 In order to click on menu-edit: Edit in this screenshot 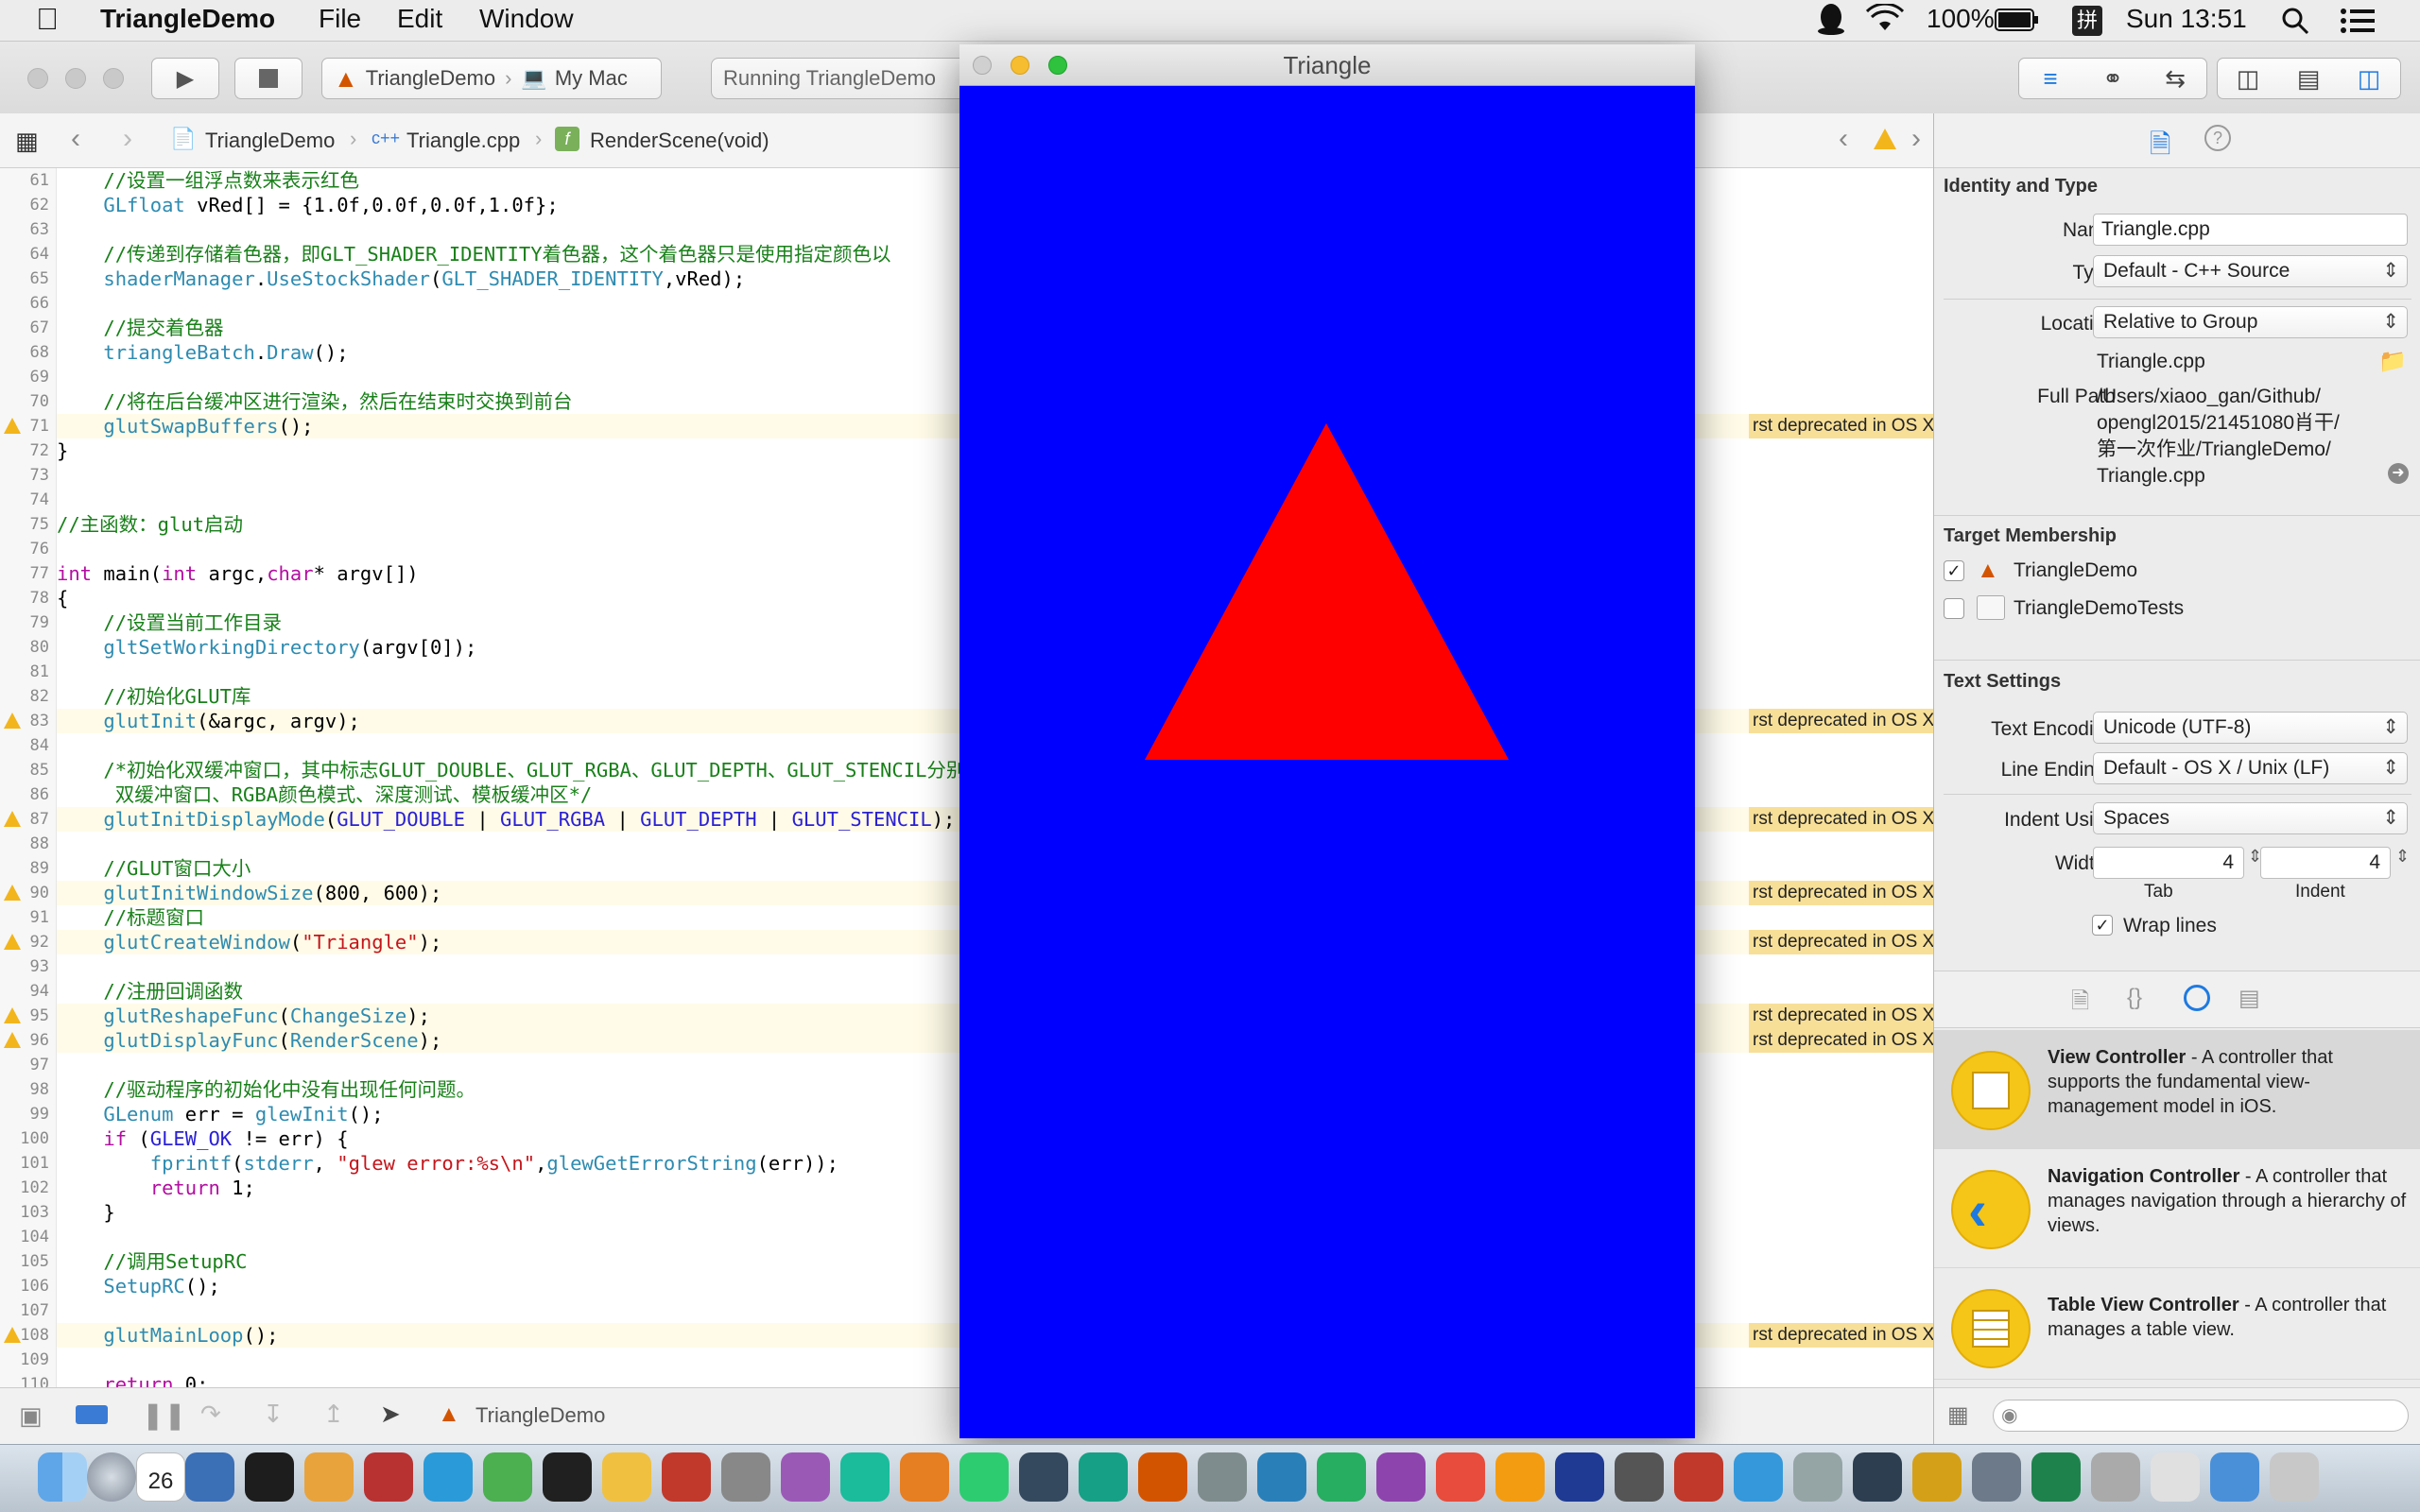, I will do `click(419, 19)`.